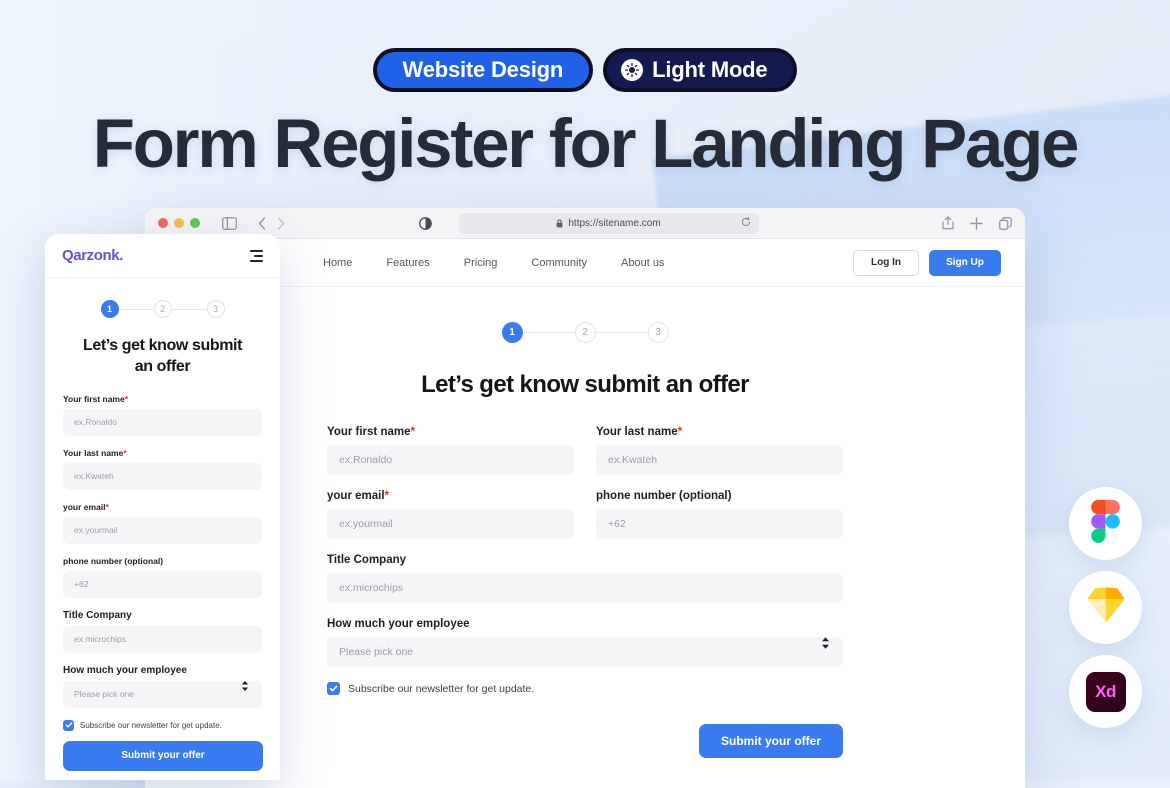 The image size is (1170, 788). I want to click on figma-badge, so click(1105, 523).